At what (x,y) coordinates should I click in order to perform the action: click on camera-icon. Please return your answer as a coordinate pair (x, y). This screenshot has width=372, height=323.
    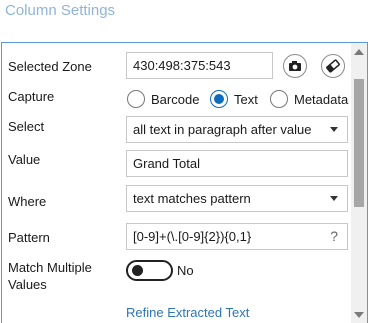
    Looking at the image, I should click on (295, 66).